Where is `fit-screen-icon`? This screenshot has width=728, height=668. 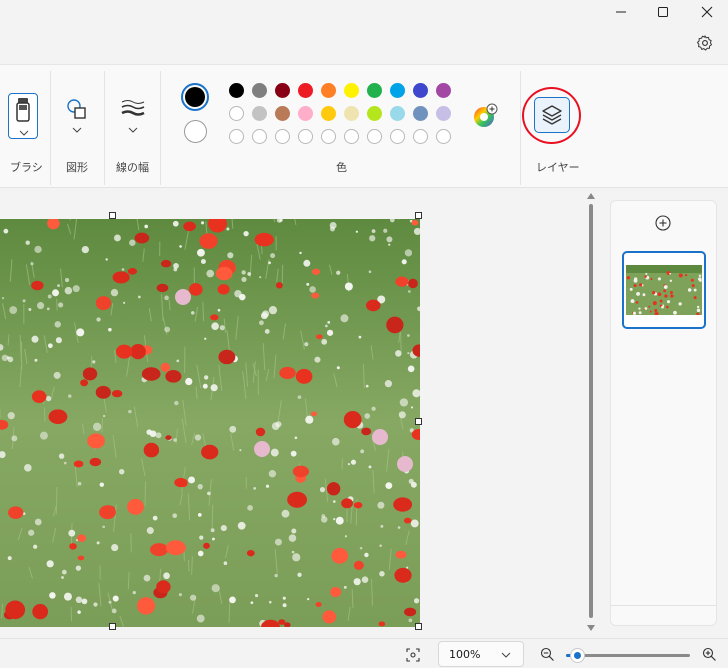
fit-screen-icon is located at coordinates (413, 655).